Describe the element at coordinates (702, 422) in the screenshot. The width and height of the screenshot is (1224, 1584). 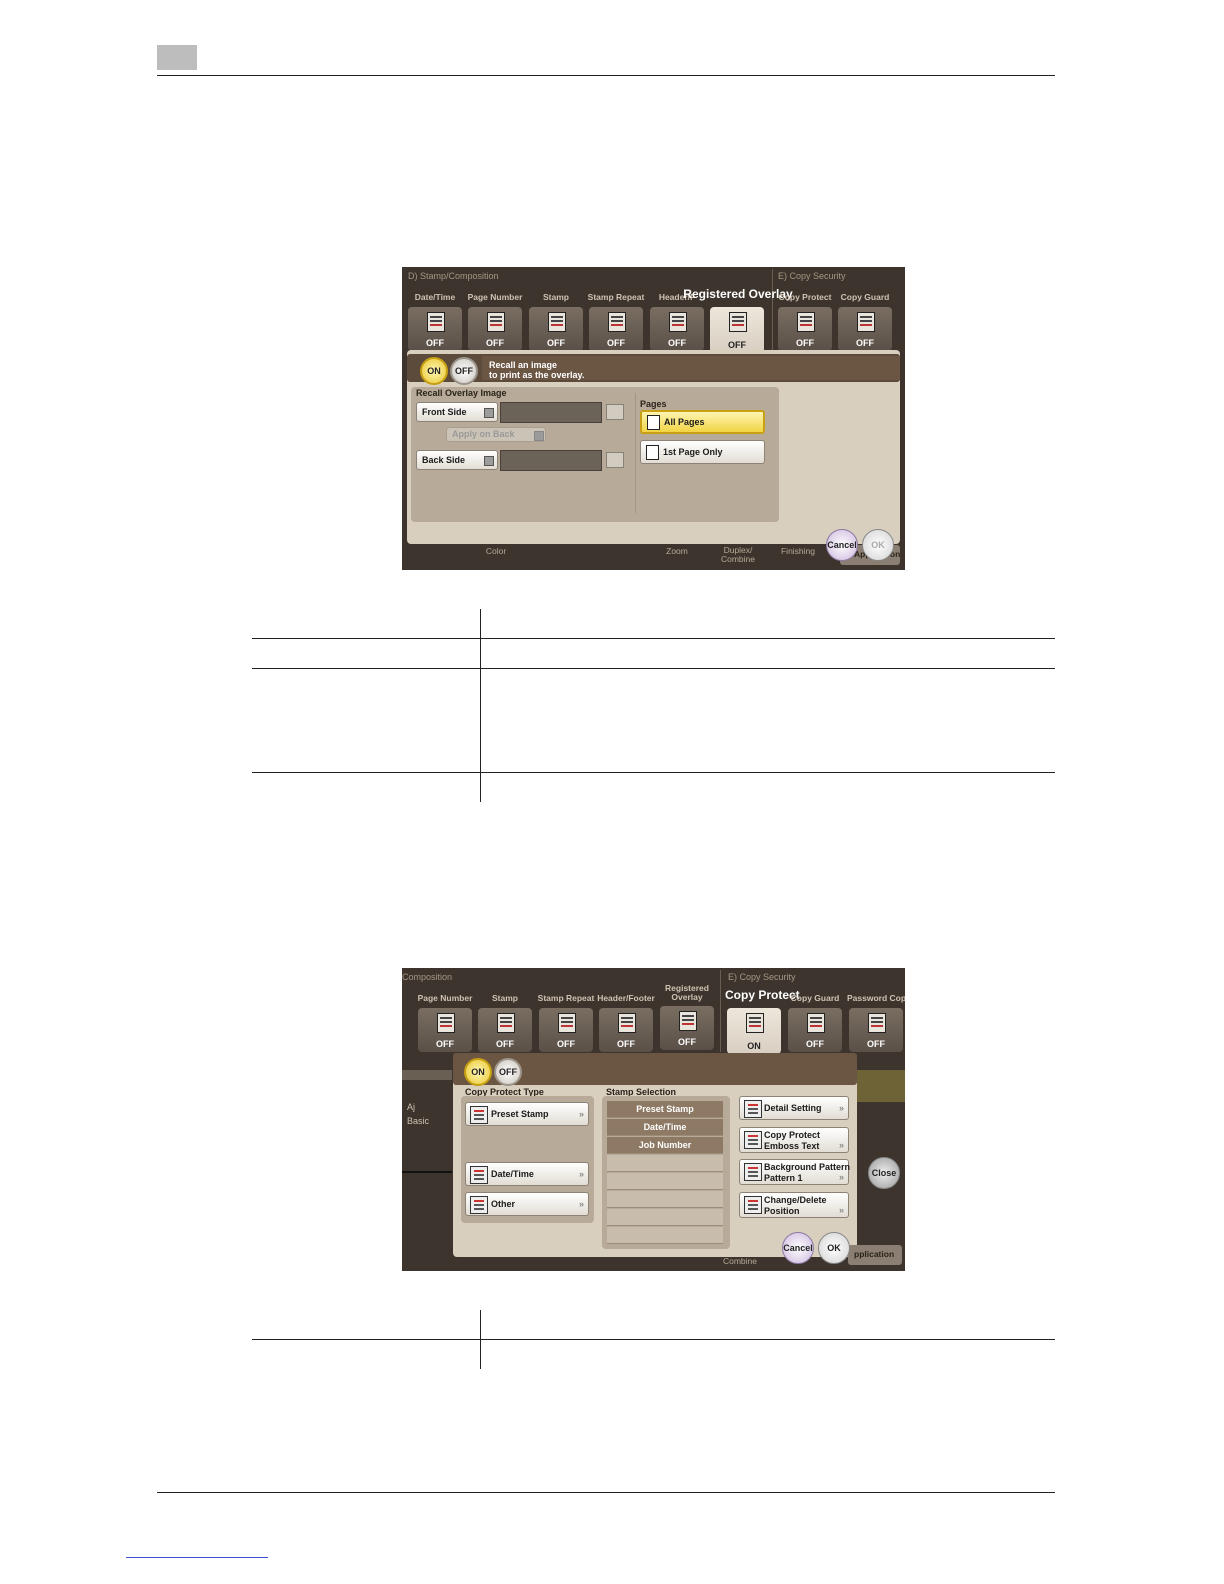
I see `all-pages-button: All Pages` at that location.